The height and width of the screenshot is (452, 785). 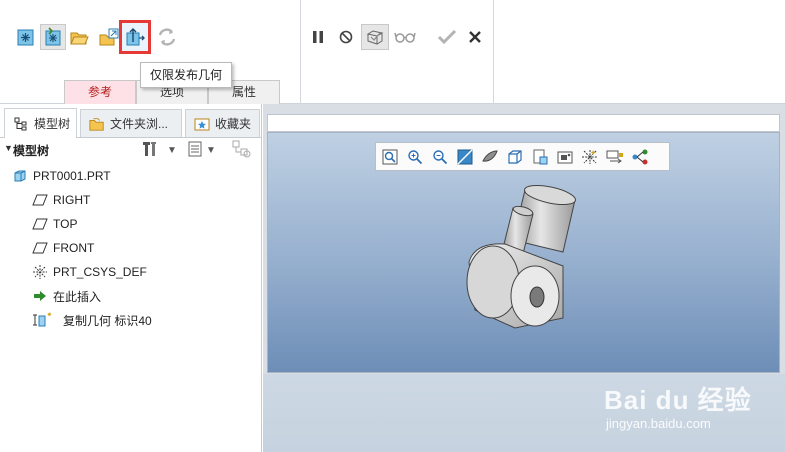 I want to click on verify-icon, so click(x=375, y=37).